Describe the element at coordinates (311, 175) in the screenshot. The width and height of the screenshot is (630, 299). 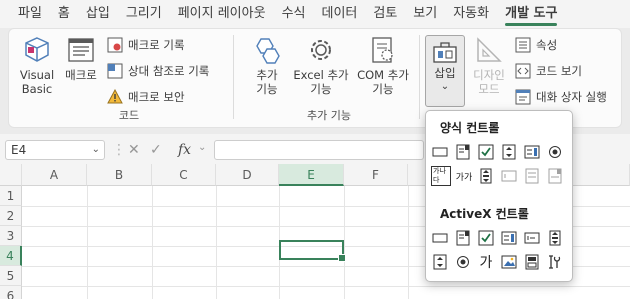
I see `column-header-selected: E` at that location.